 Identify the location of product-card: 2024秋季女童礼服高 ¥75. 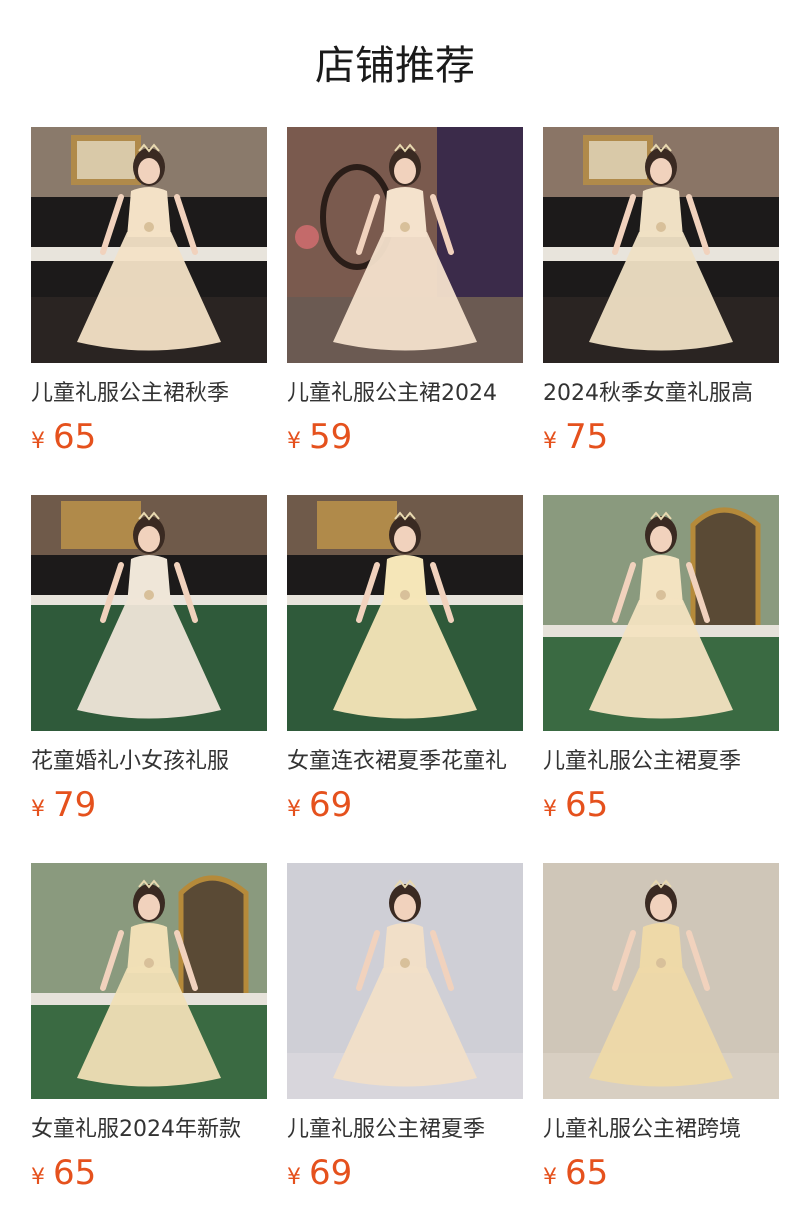
(661, 311).